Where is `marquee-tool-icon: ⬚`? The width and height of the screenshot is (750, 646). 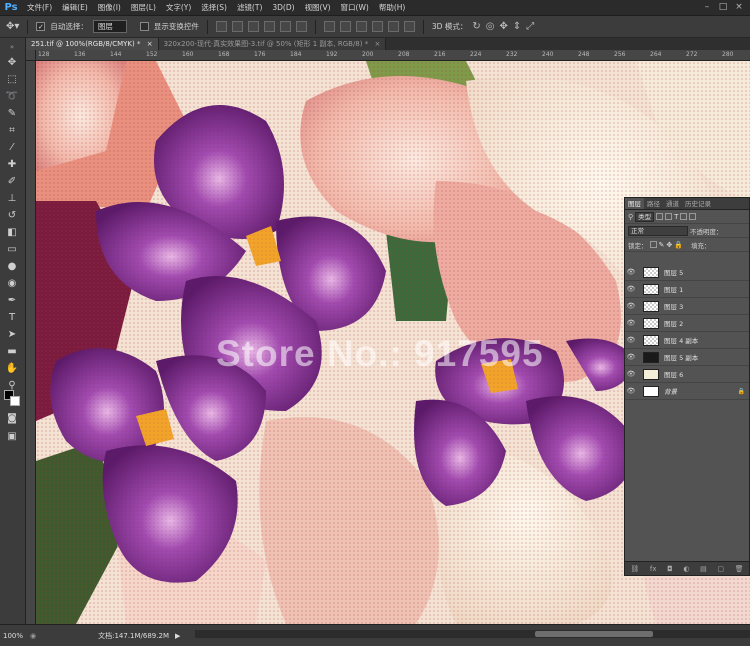 marquee-tool-icon: ⬚ is located at coordinates (12, 80).